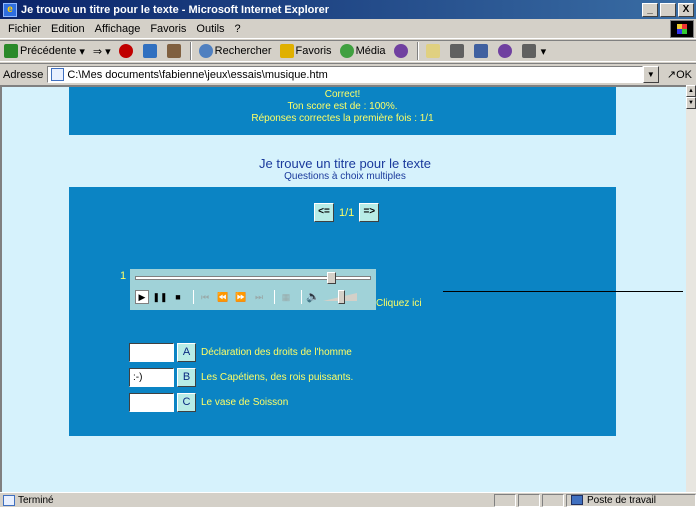  I want to click on back-button: Précédente ▾, so click(44, 51).